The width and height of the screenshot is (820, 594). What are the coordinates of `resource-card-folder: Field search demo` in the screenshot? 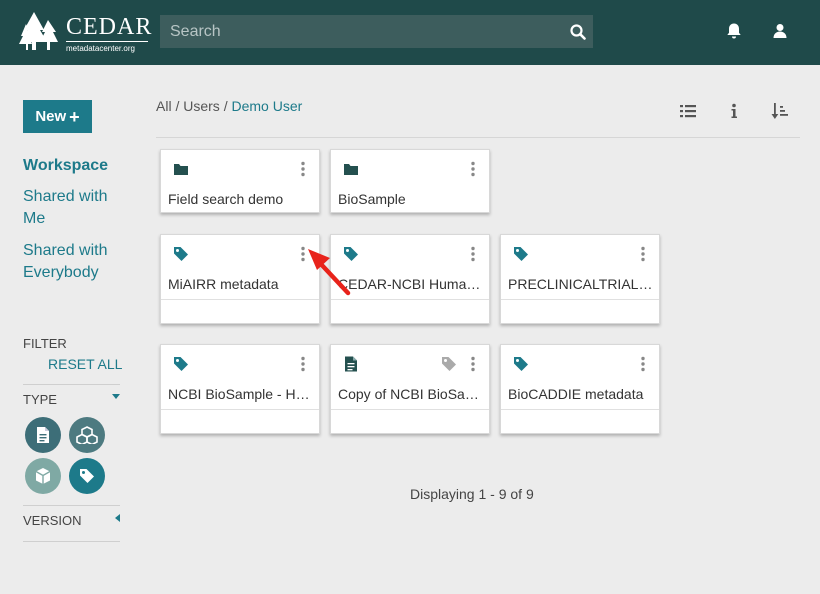 It's located at (240, 181).